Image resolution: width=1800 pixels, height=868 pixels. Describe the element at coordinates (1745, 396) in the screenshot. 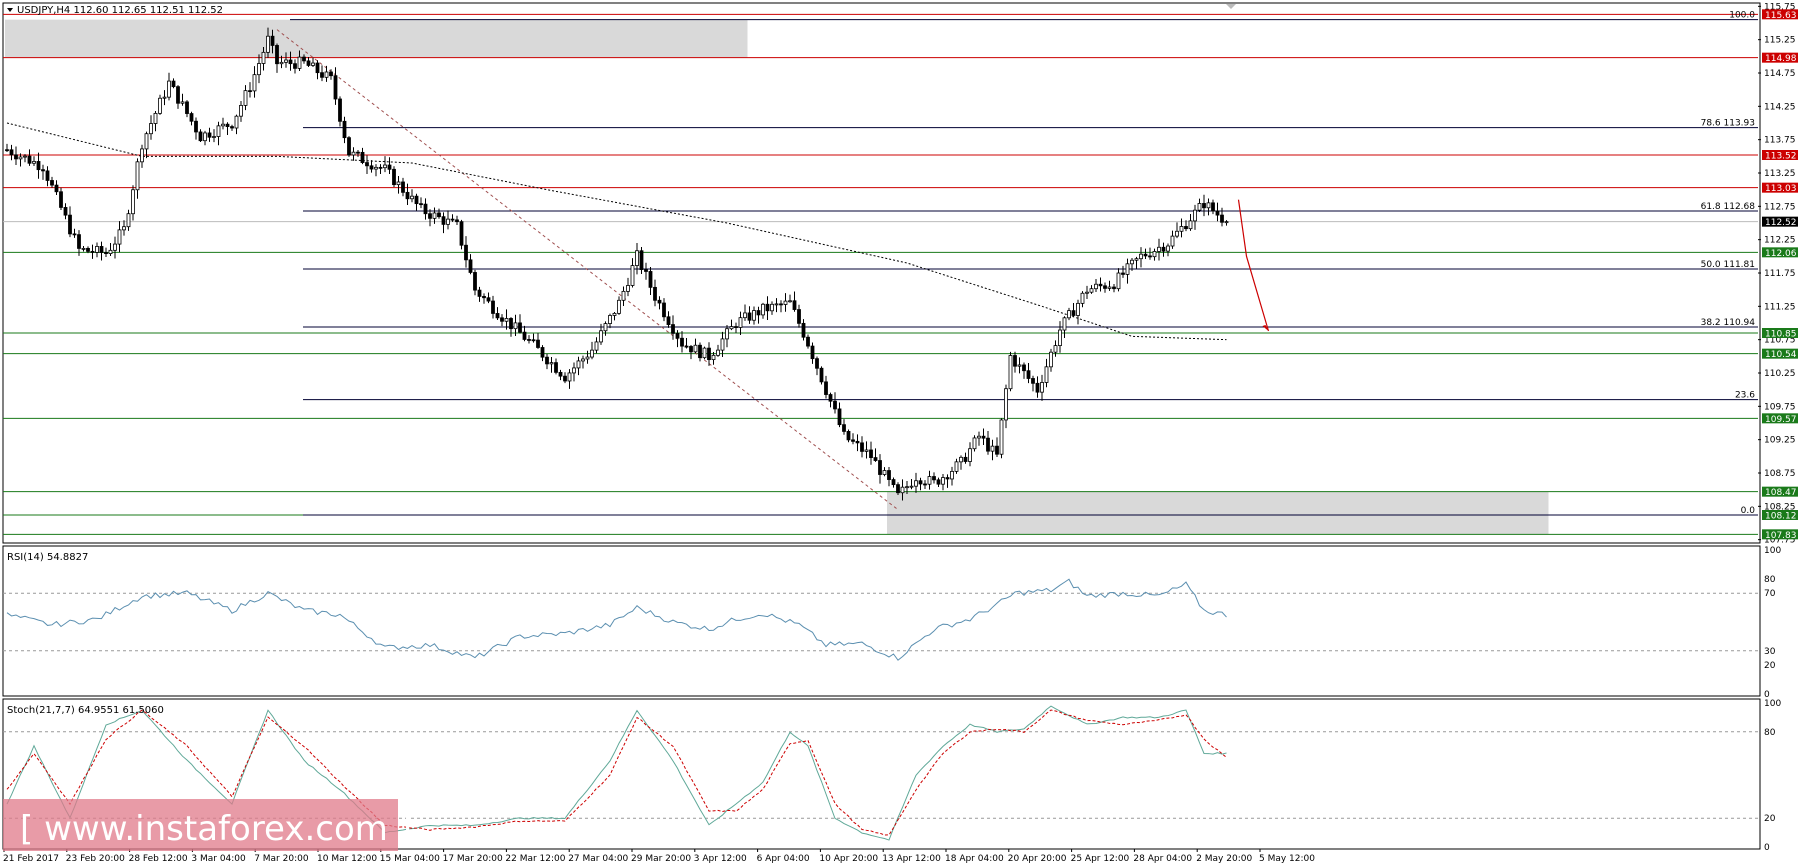

I see `fib-label: 23.6` at that location.